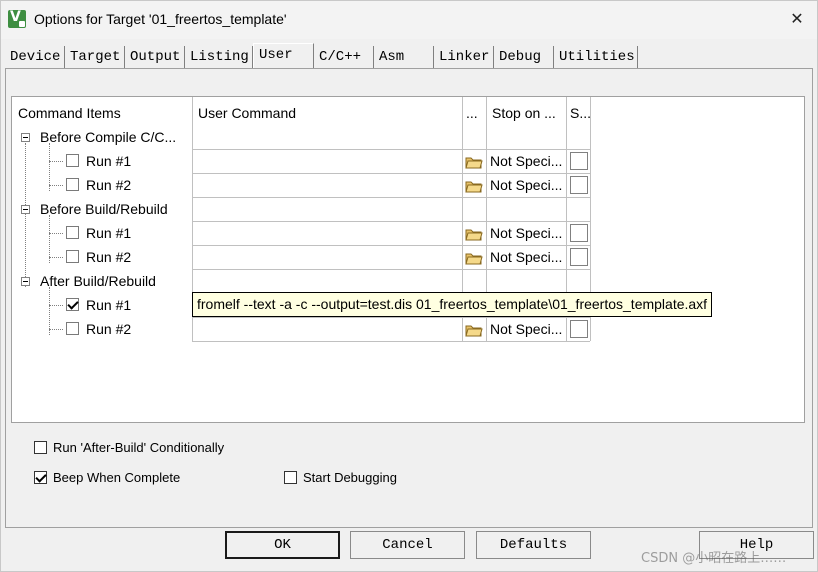 This screenshot has height=572, width=818. What do you see at coordinates (290, 477) in the screenshot?
I see `start-debugging-checkbox` at bounding box center [290, 477].